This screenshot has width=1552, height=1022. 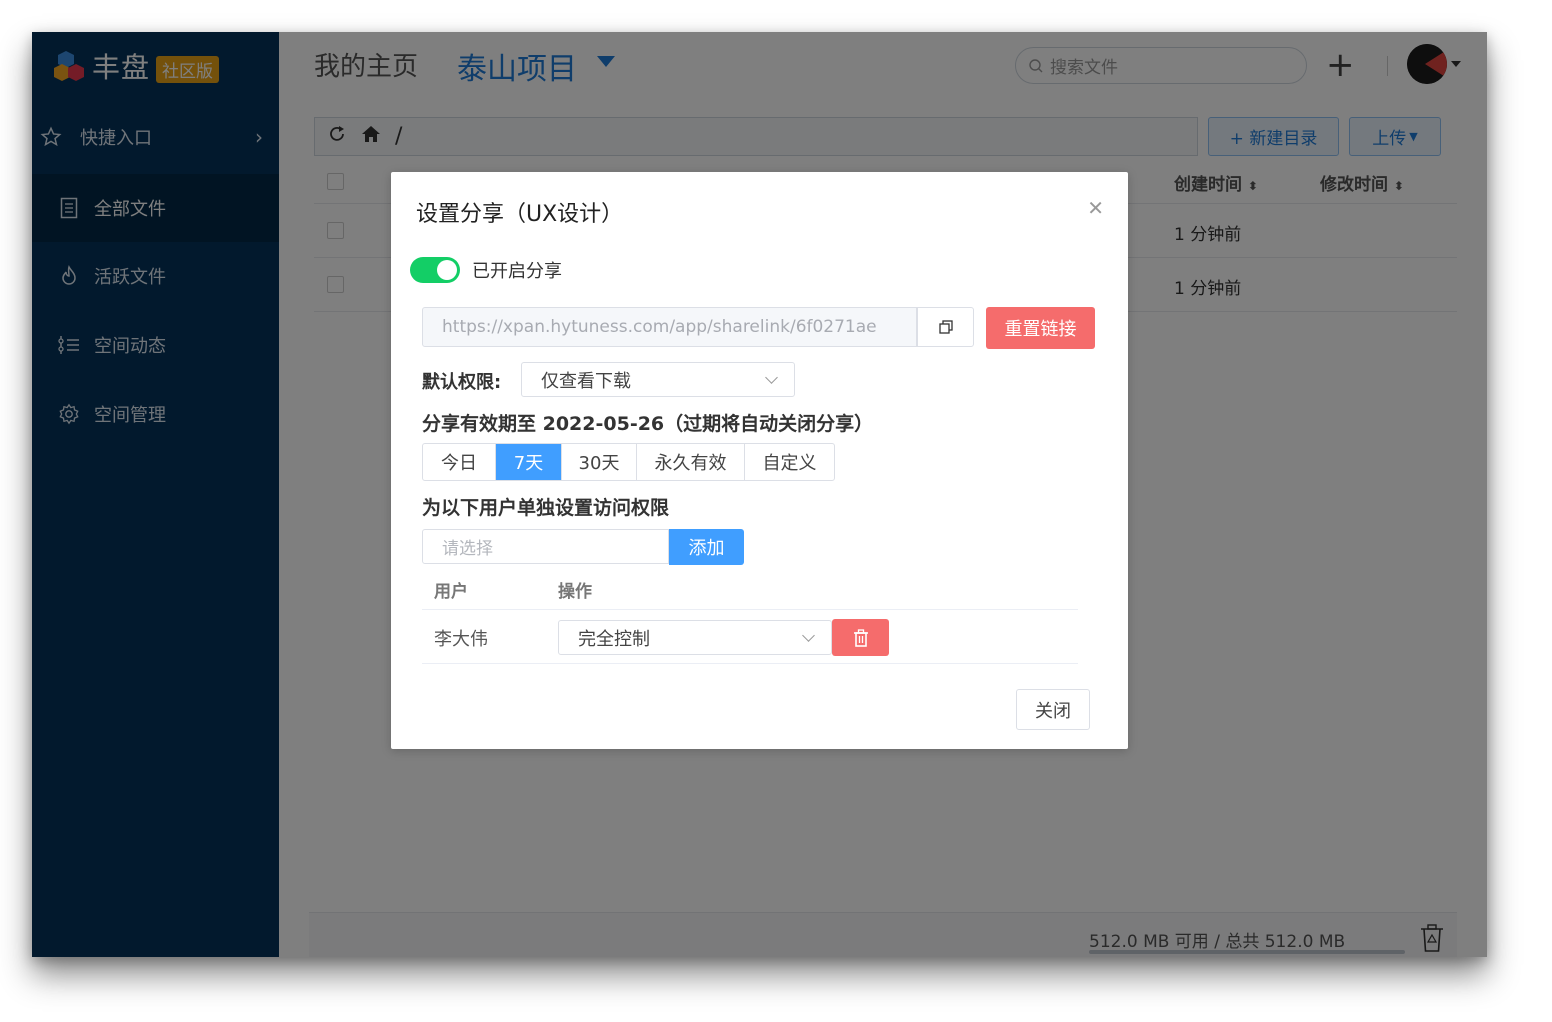 What do you see at coordinates (691, 462) in the screenshot?
I see `duration-option-forever: 永久有效` at bounding box center [691, 462].